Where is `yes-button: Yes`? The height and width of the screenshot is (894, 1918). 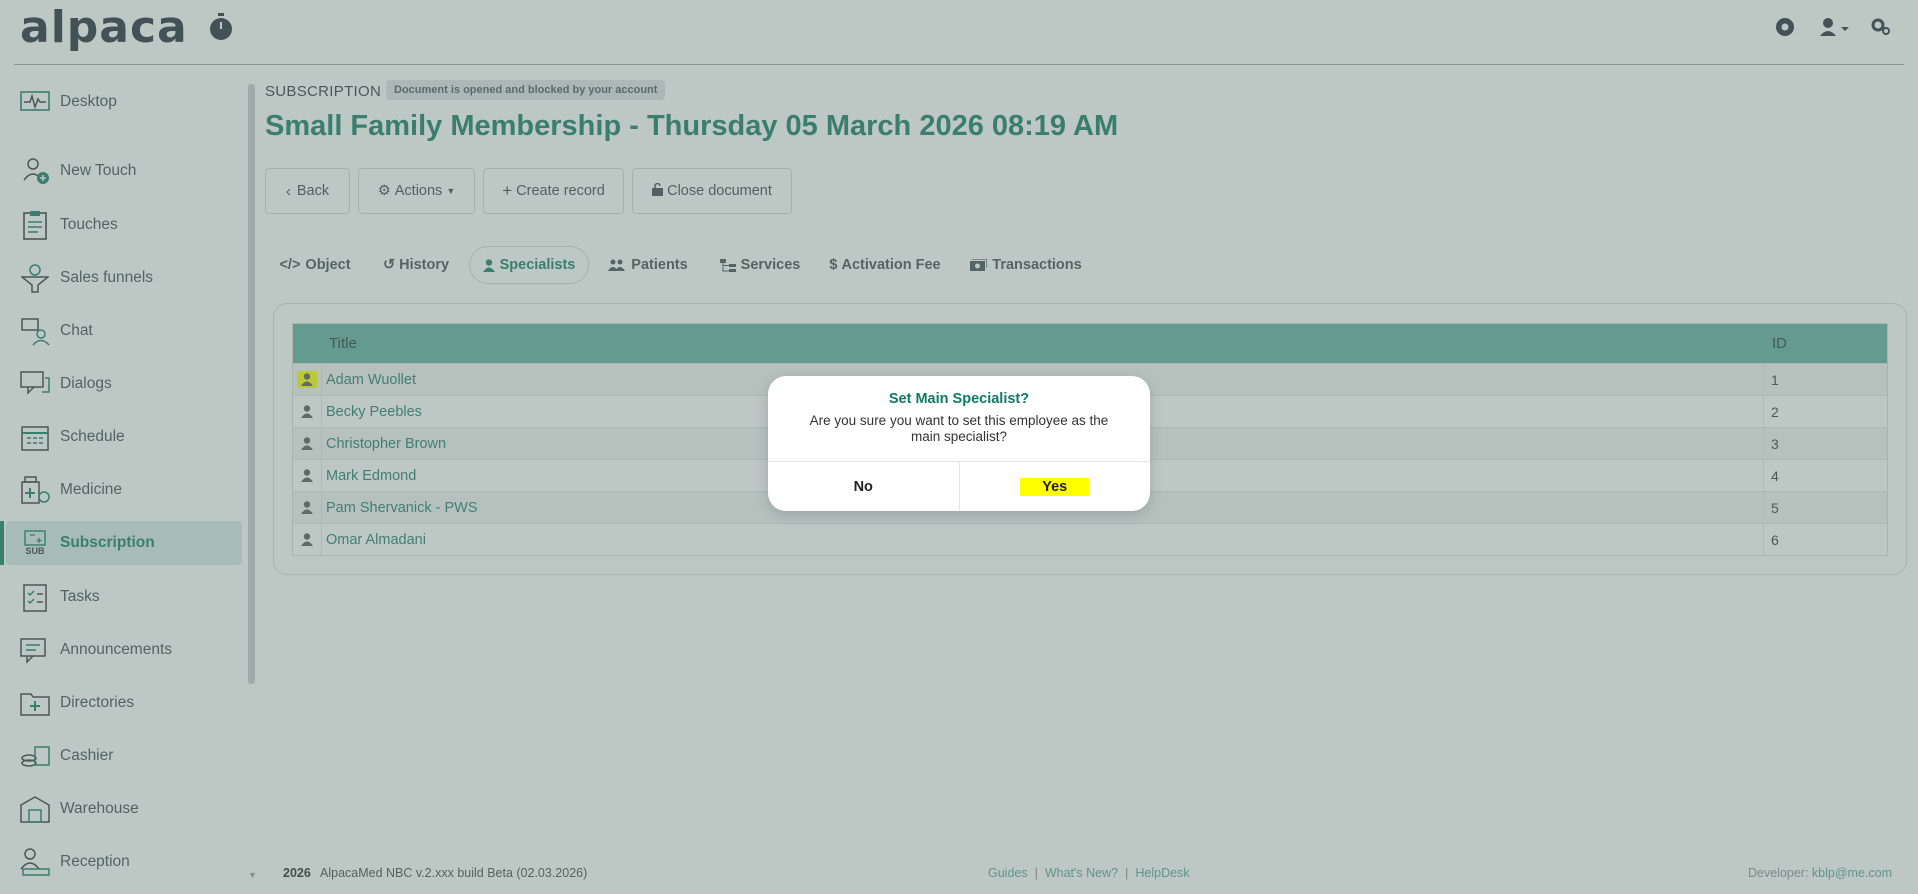
yes-button: Yes is located at coordinates (1055, 486).